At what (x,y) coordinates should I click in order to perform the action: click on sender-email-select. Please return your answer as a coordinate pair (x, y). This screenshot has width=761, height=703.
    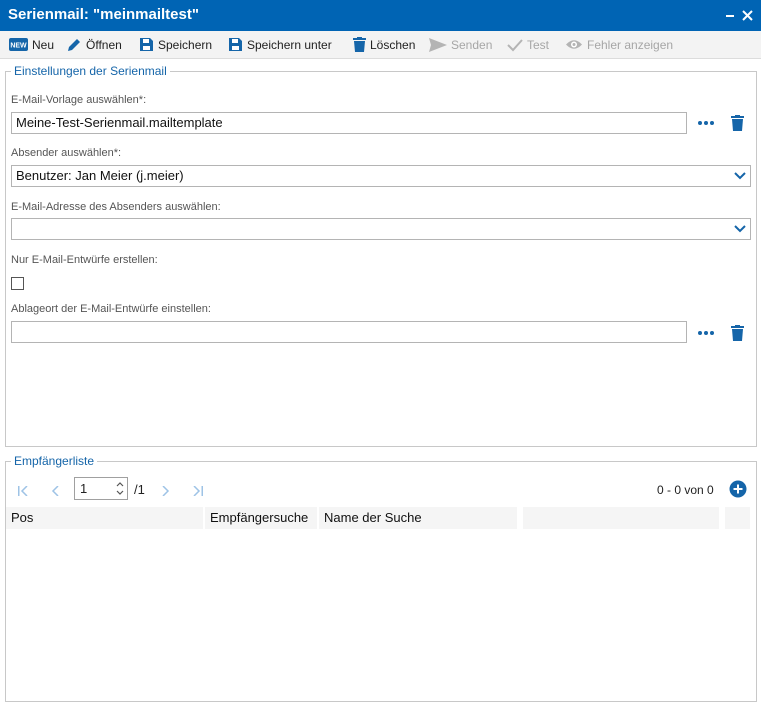
    Looking at the image, I should click on (381, 229).